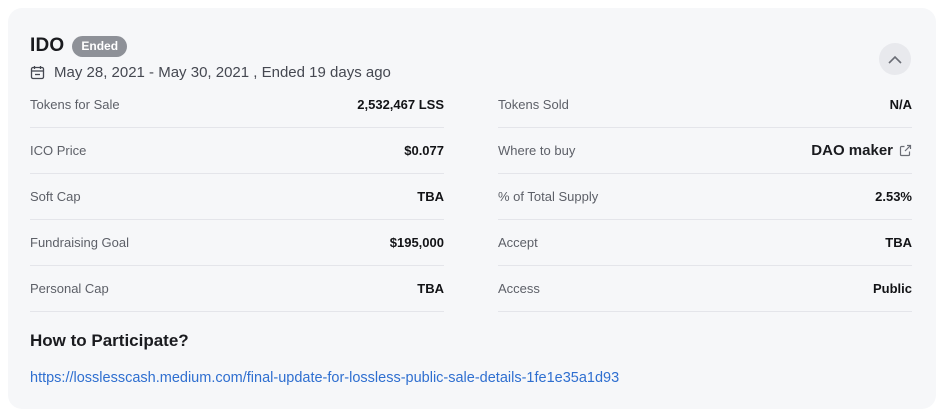  I want to click on detail-row: Accept TBA, so click(705, 243).